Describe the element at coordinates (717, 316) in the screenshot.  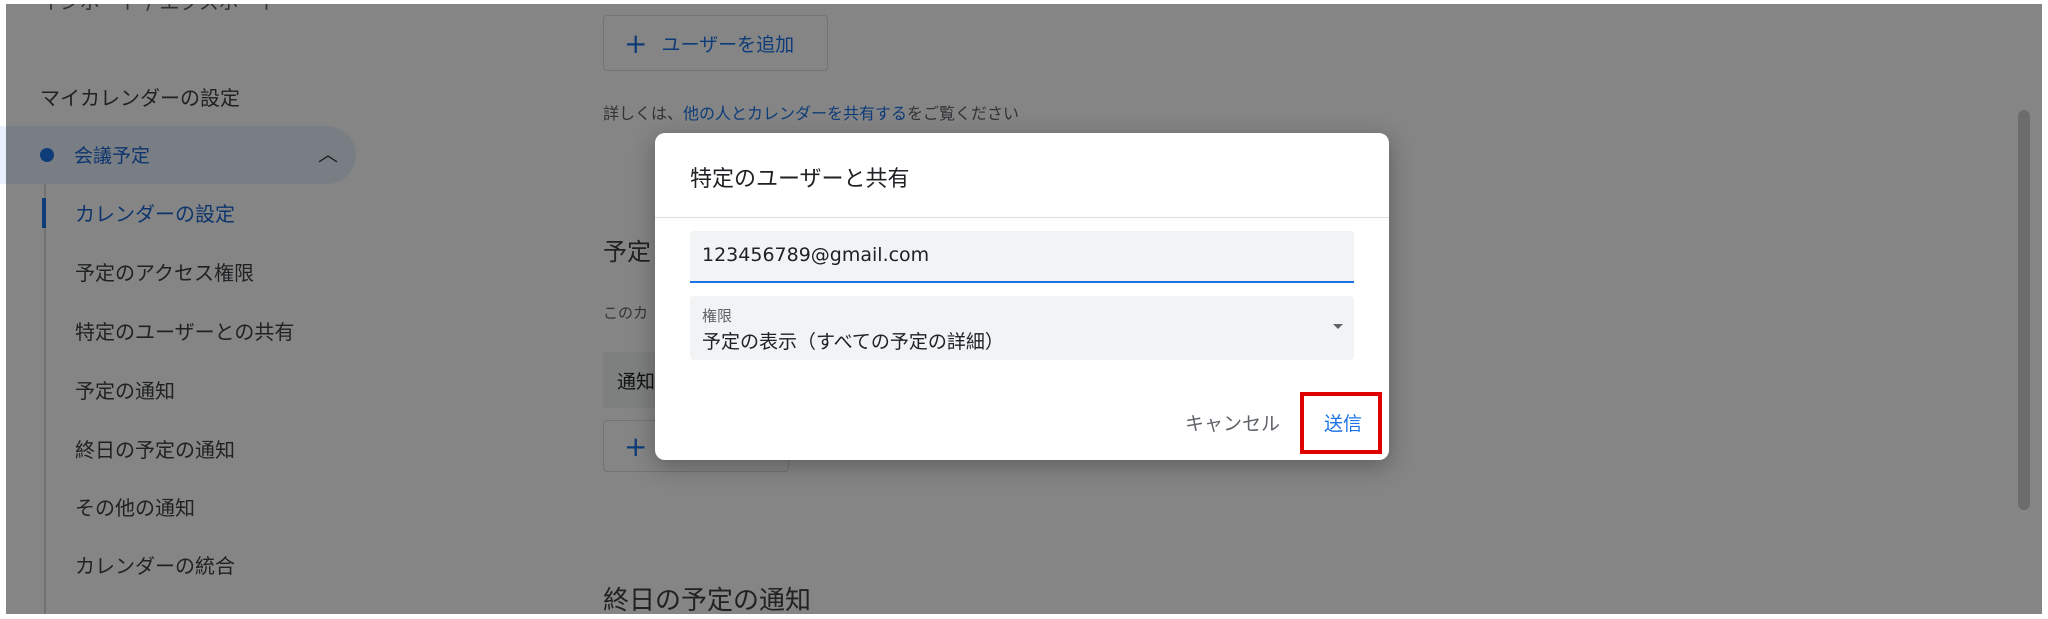
I see `permission-label: 権限` at that location.